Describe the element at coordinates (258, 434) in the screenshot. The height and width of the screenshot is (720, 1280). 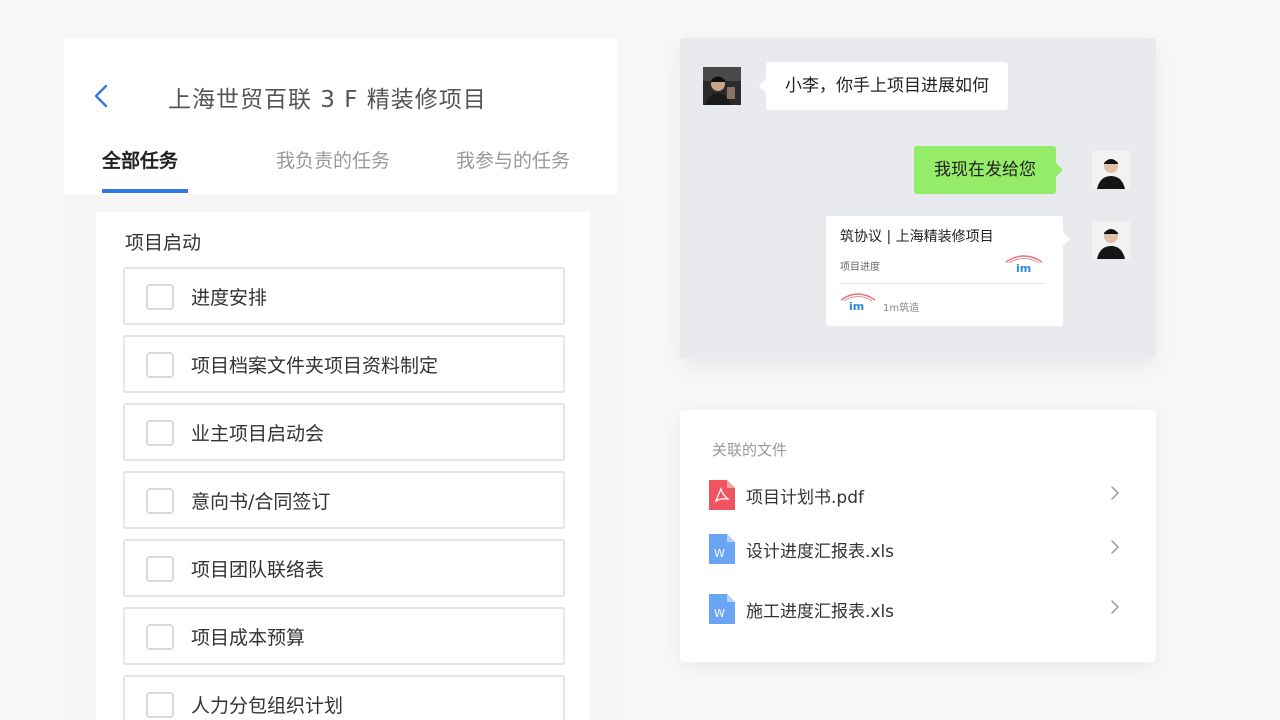
I see `task-label: 业主项目启动会` at that location.